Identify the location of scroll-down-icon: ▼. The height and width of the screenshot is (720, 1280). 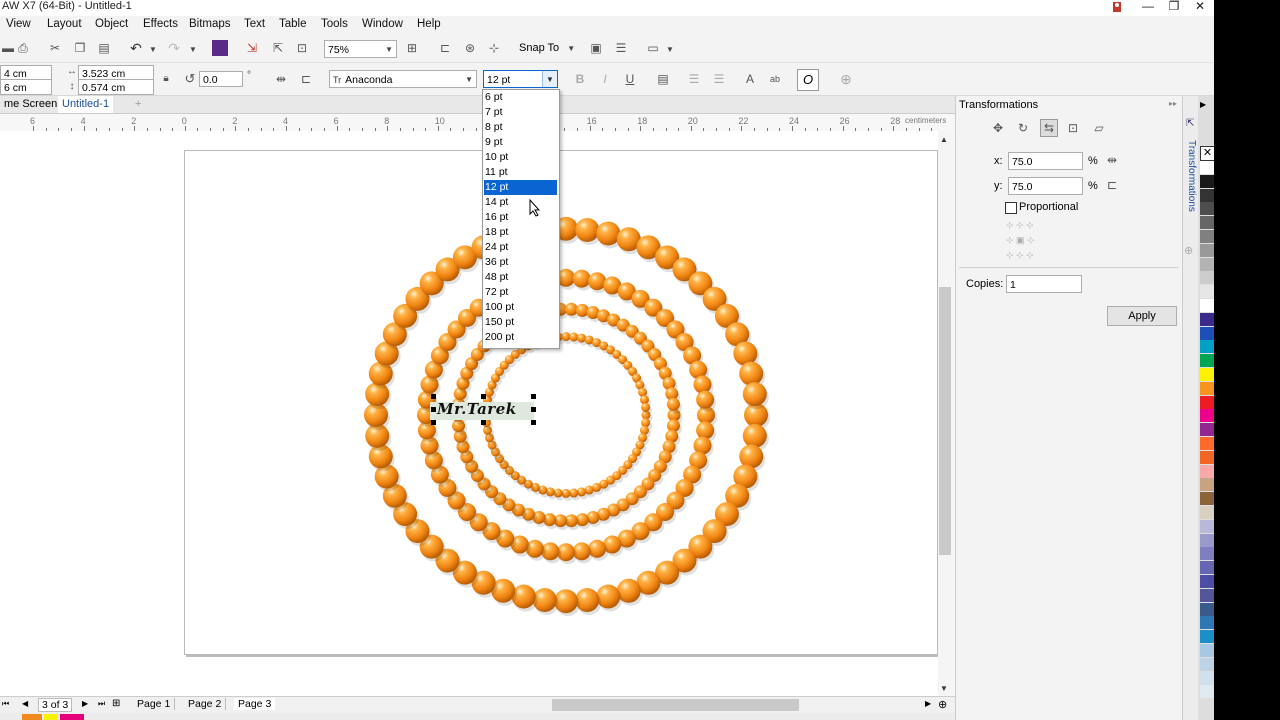
(944, 688).